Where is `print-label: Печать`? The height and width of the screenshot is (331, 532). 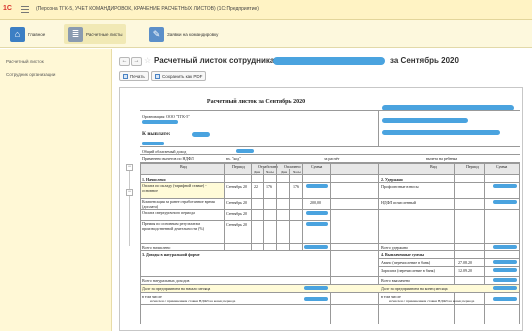 print-label: Печать is located at coordinates (137, 76).